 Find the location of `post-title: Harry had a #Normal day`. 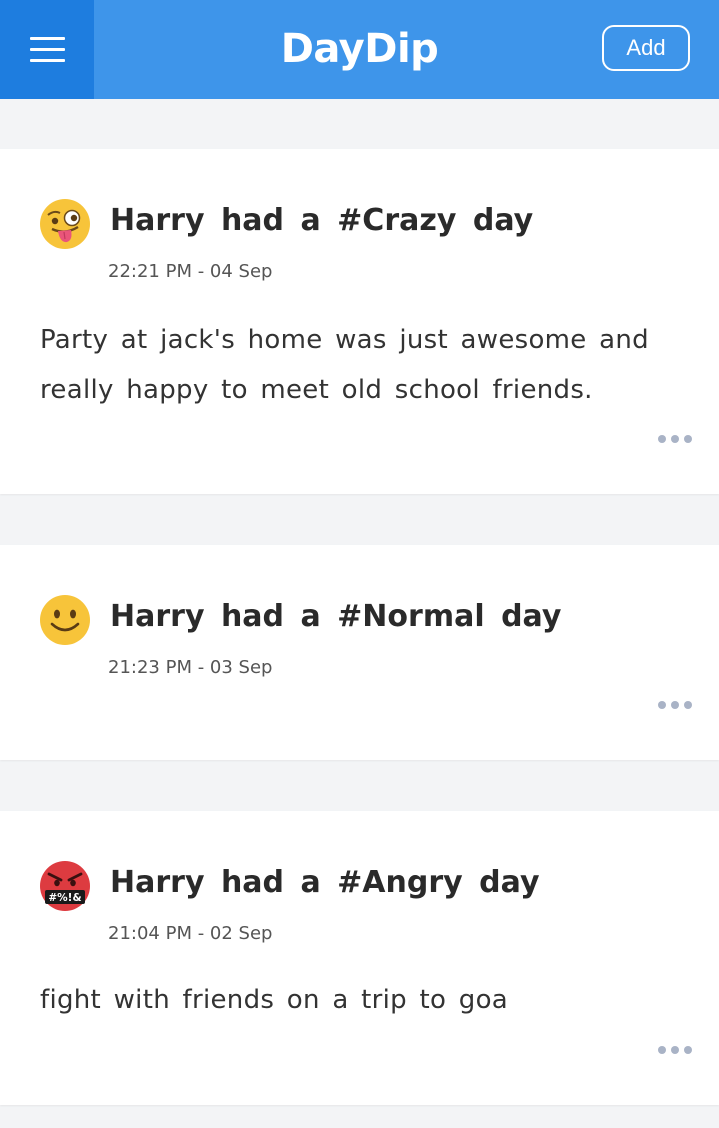

post-title: Harry had a #Normal day is located at coordinates (335, 616).